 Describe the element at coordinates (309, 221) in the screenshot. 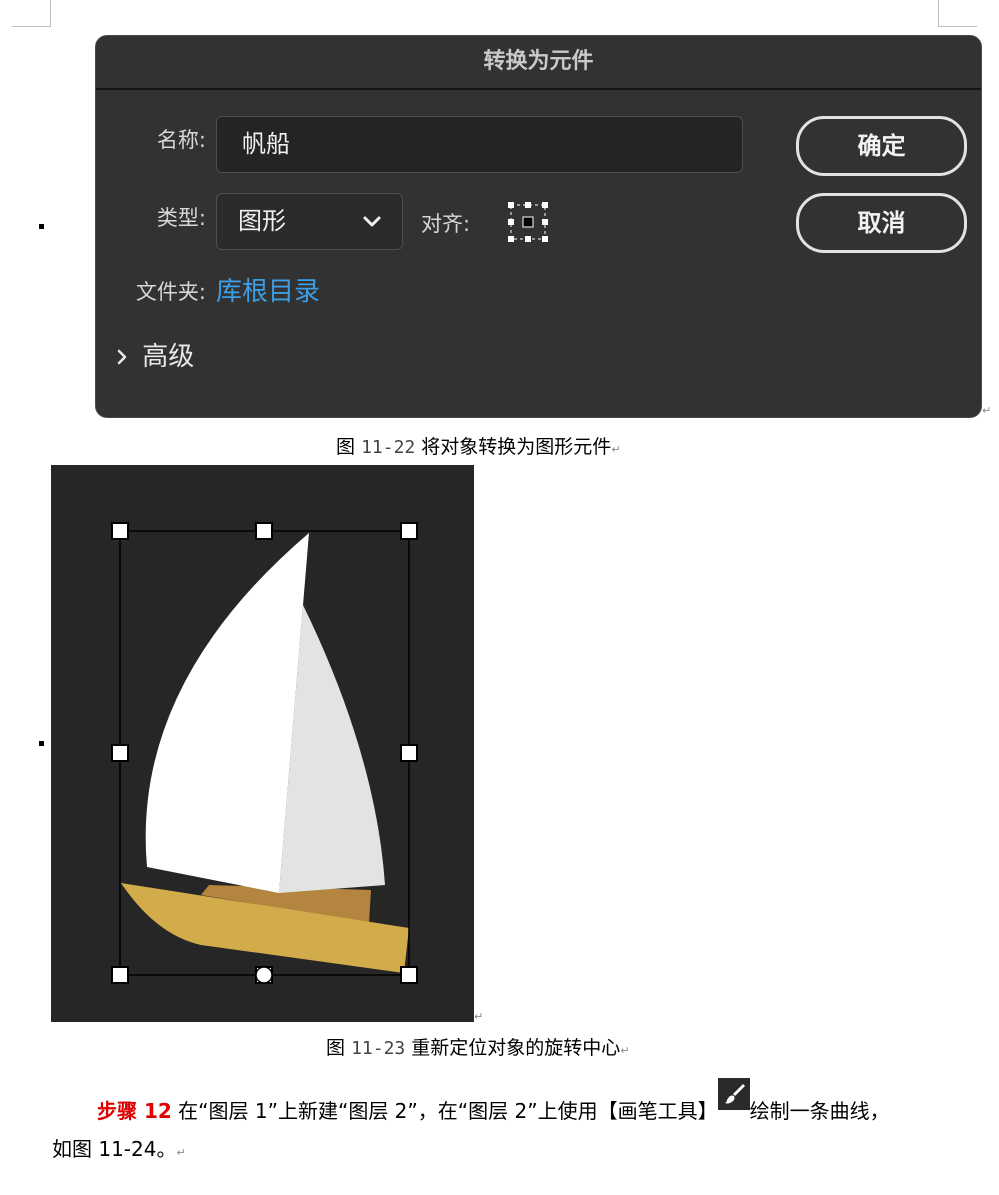

I see `type-select: 图形` at that location.